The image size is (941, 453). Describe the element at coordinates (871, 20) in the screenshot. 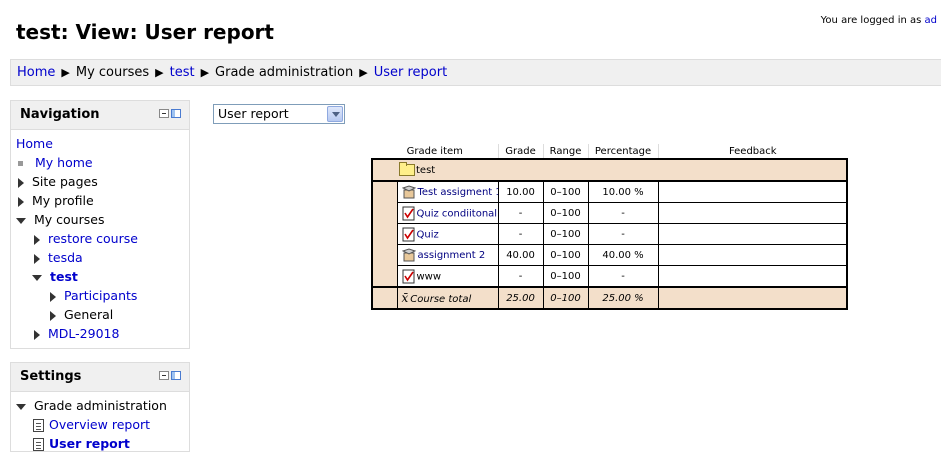

I see `login-prefix: You are logged in as` at that location.